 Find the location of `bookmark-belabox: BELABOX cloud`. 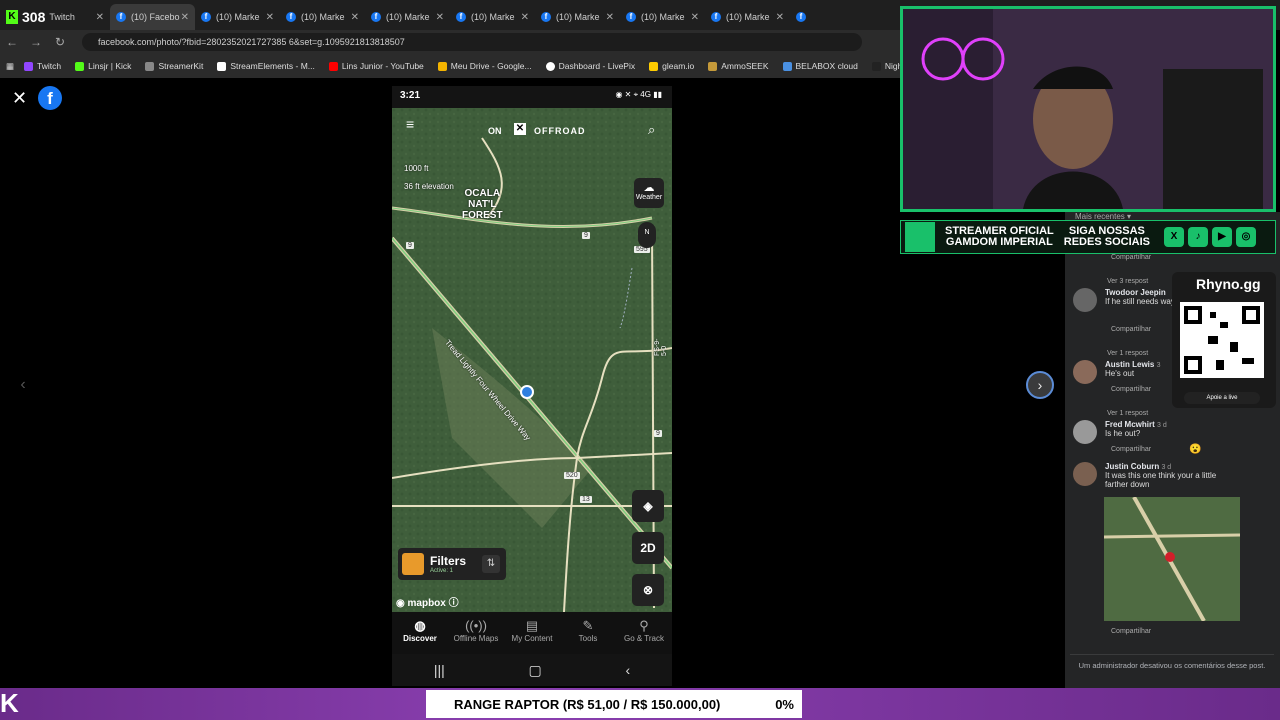

bookmark-belabox: BELABOX cloud is located at coordinates (820, 66).